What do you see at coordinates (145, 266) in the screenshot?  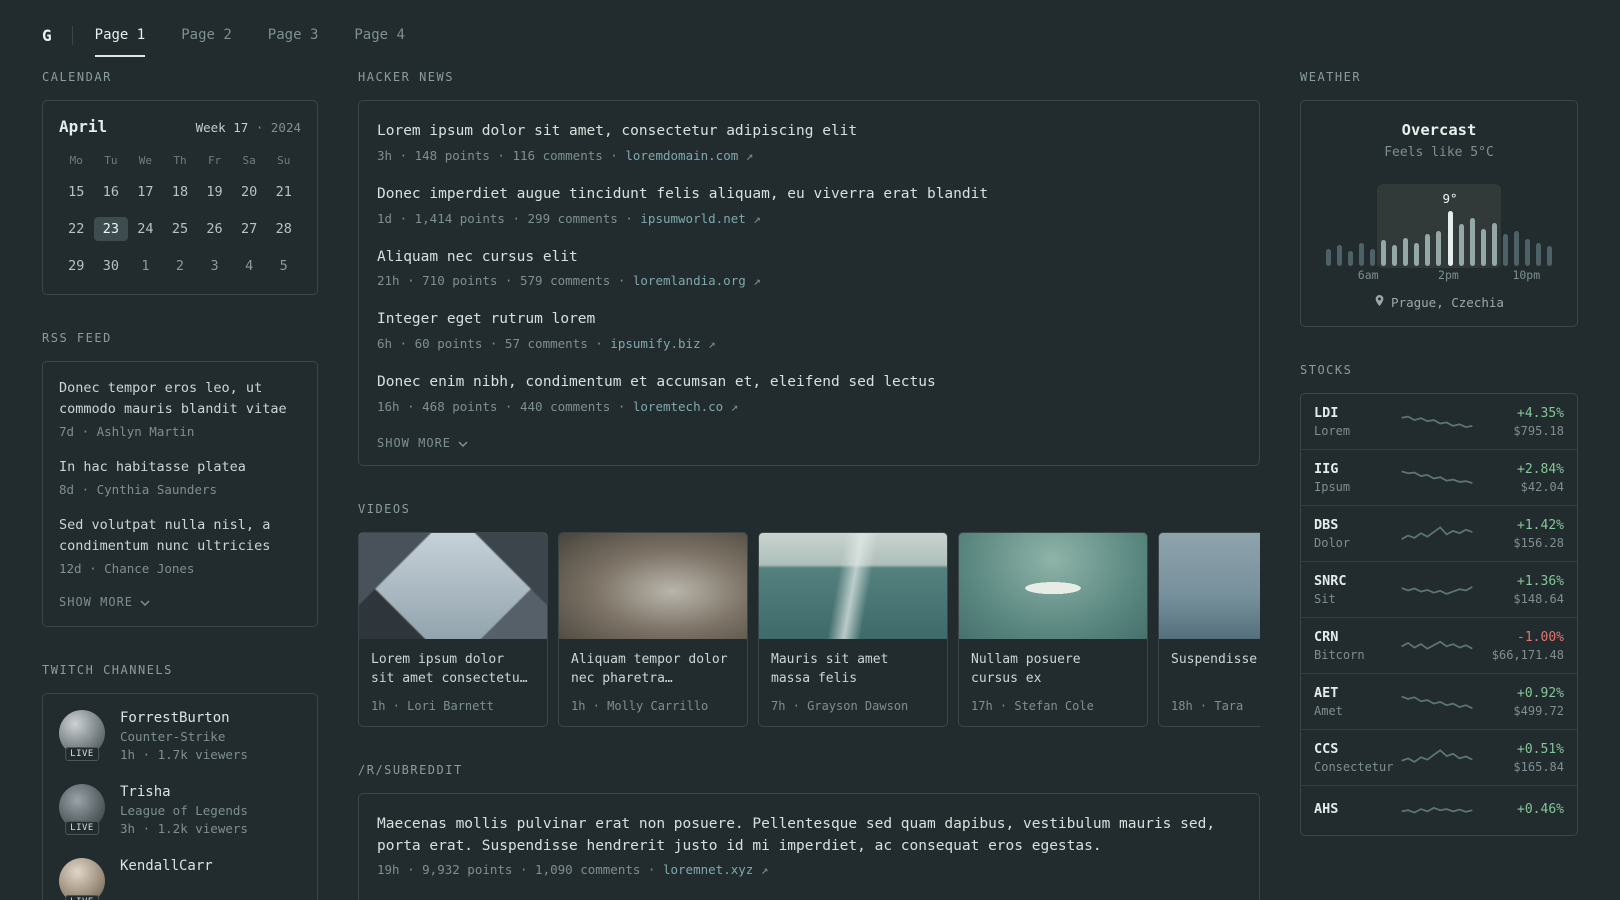 I see `calendar-day-next-month: 1` at bounding box center [145, 266].